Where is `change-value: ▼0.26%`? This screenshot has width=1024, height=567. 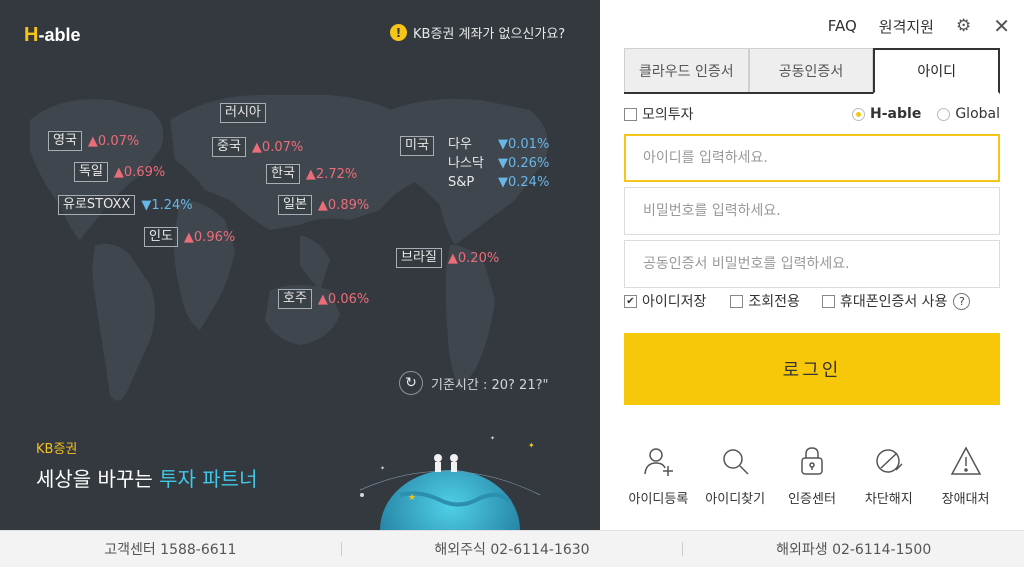
change-value: ▼0.26% is located at coordinates (524, 163).